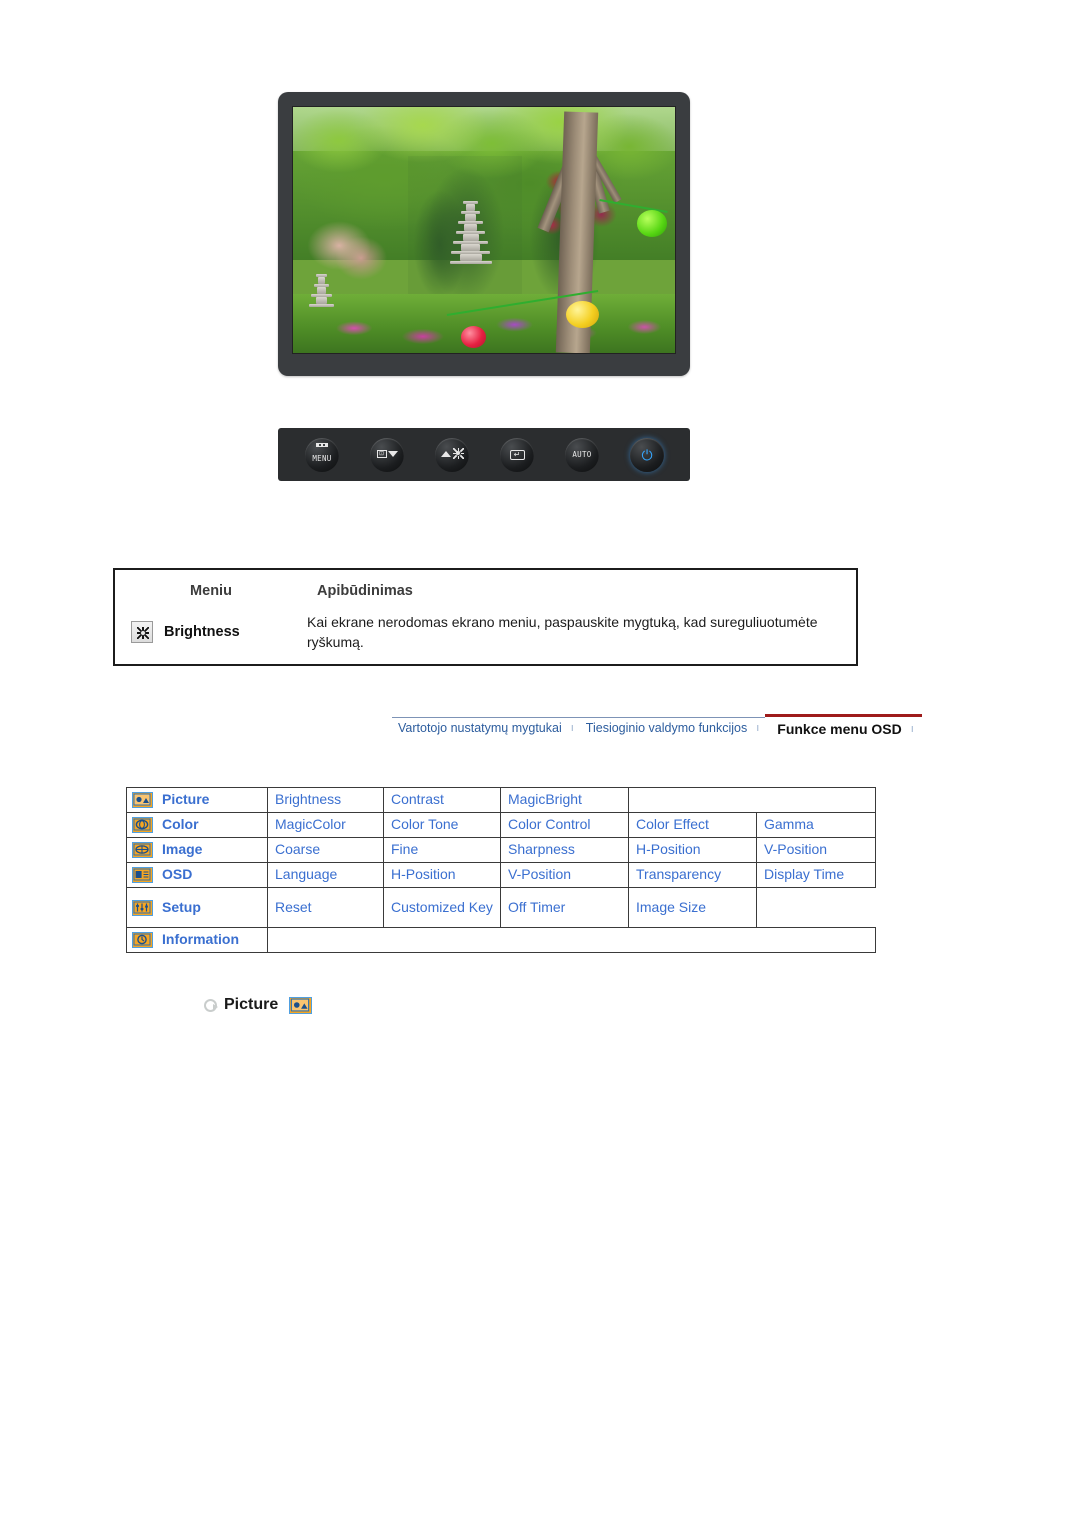  I want to click on header-cell-menu: Meniu, so click(211, 591).